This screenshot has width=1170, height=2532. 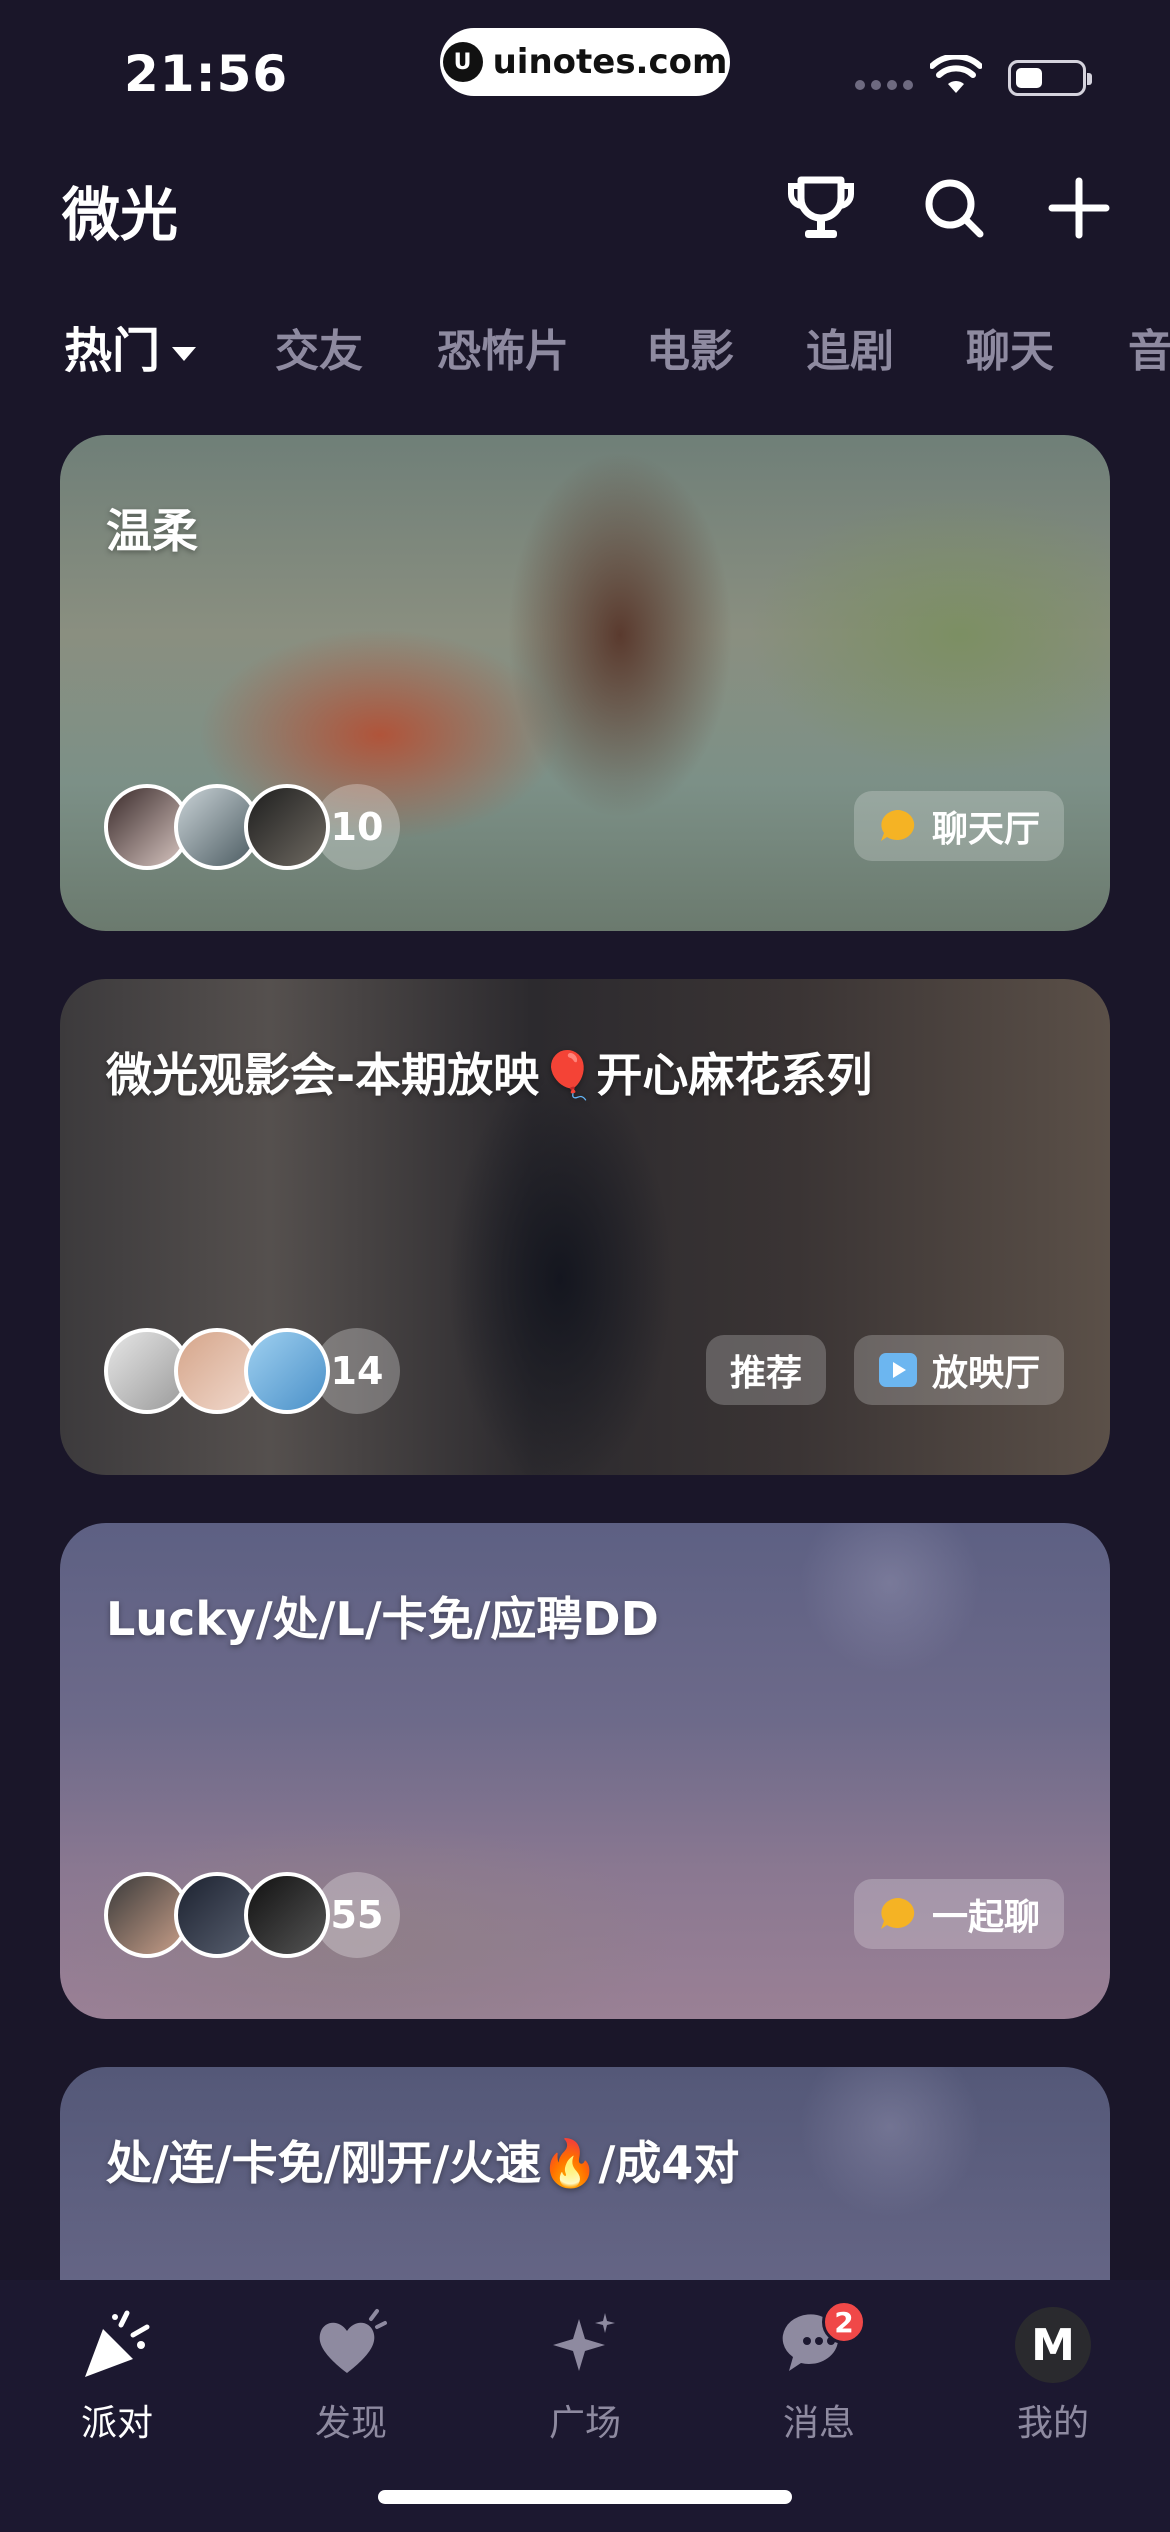 What do you see at coordinates (1010, 347) in the screenshot?
I see `tab-chat: 聊天` at bounding box center [1010, 347].